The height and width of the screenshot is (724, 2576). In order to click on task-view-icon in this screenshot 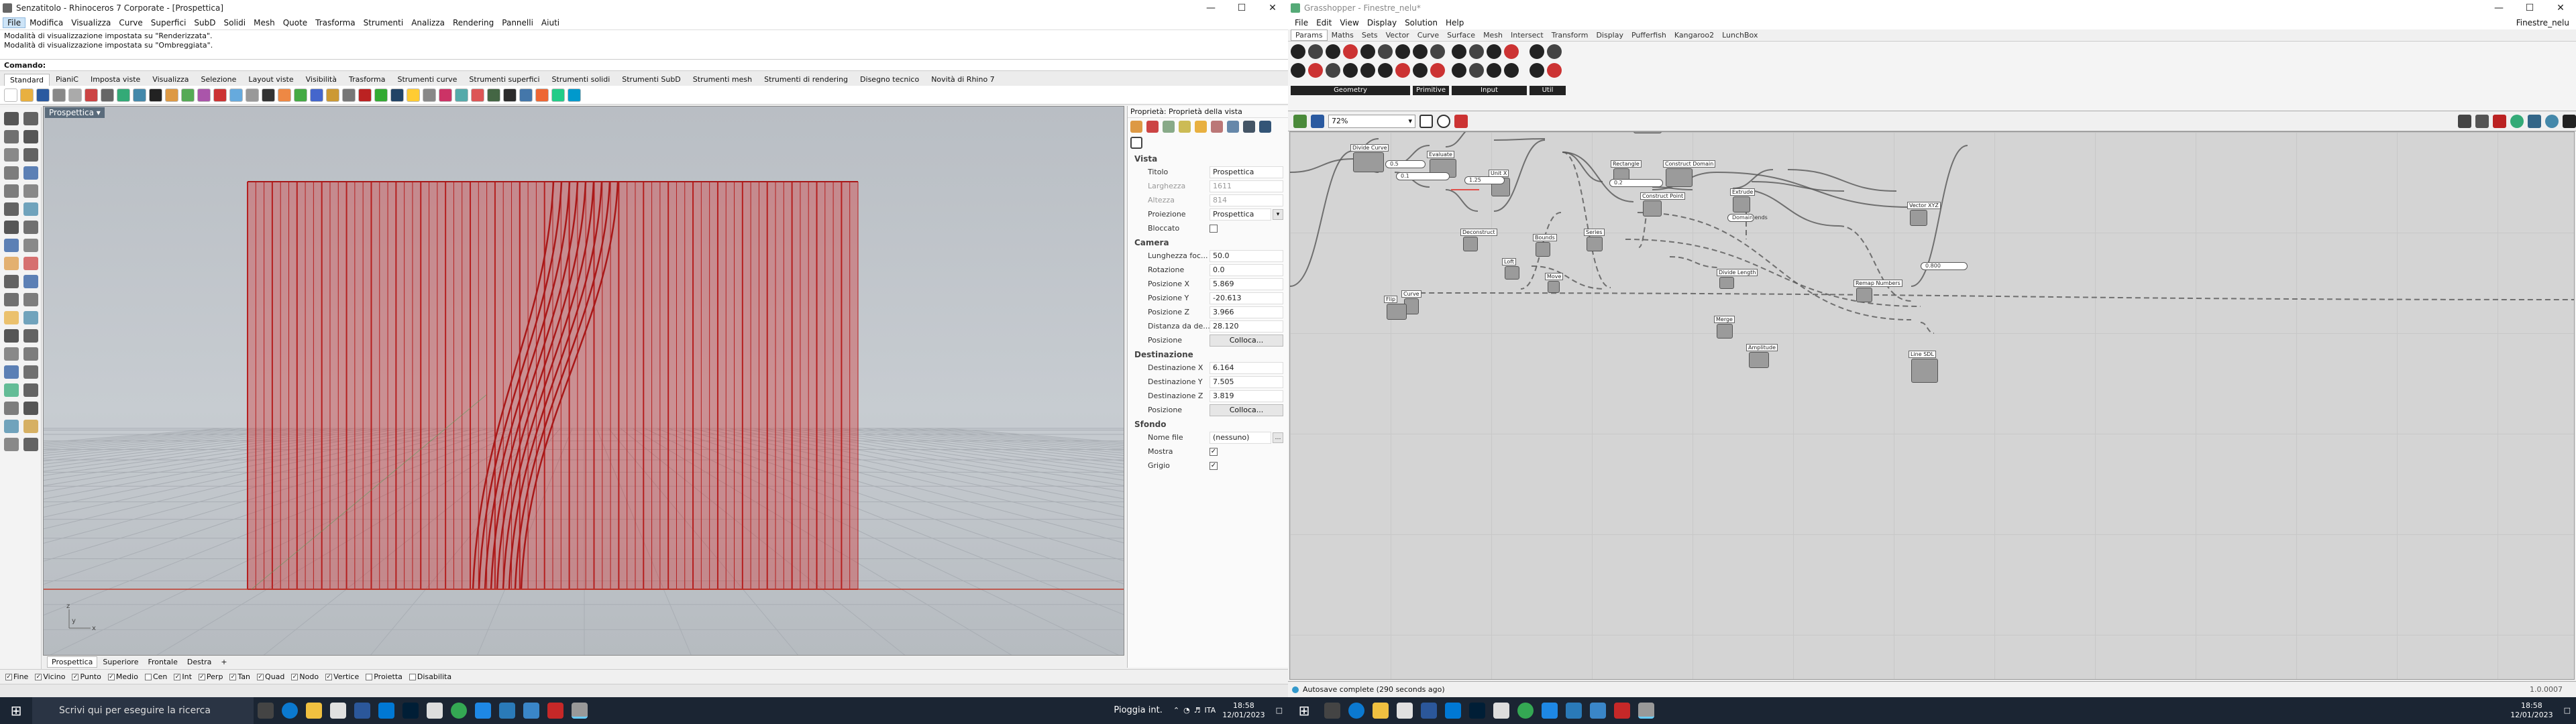, I will do `click(266, 711)`.